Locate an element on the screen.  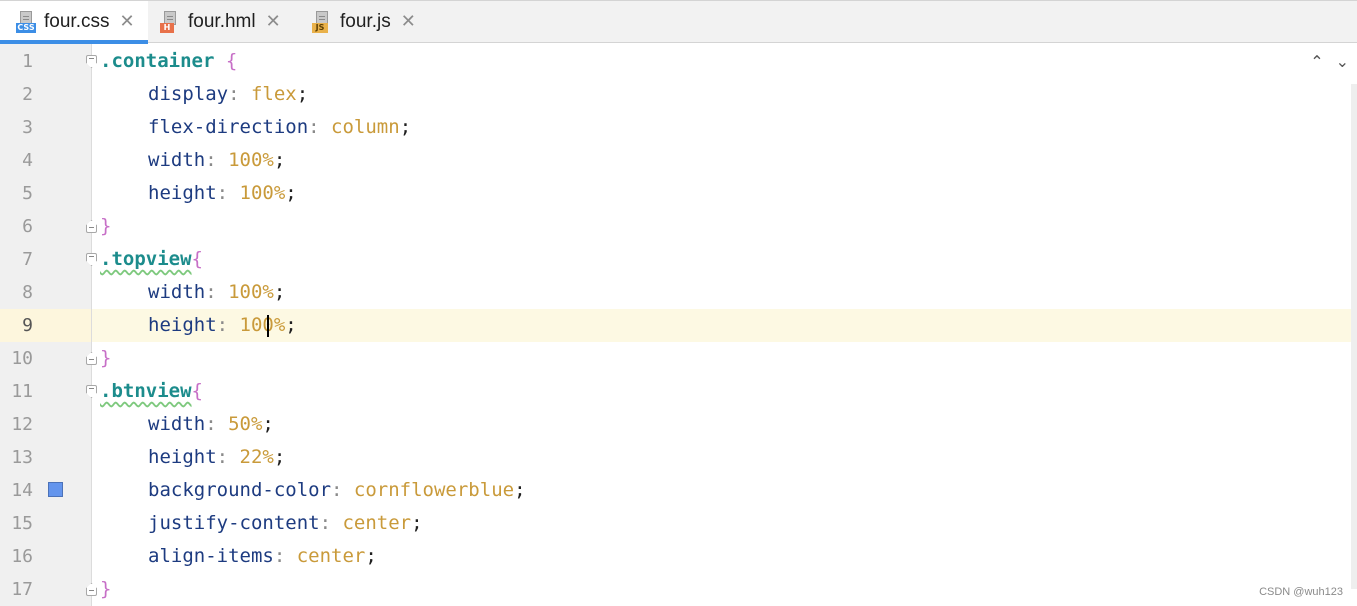
css-property: display is located at coordinates (188, 94).